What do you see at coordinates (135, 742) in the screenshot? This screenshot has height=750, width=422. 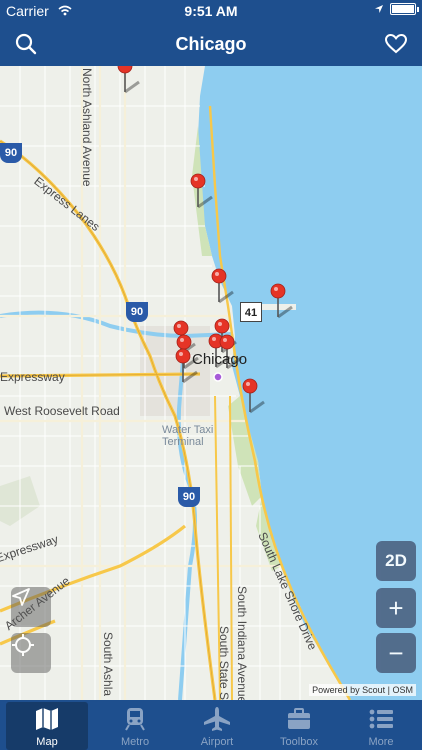 I see `tab-metro-label: Metro` at bounding box center [135, 742].